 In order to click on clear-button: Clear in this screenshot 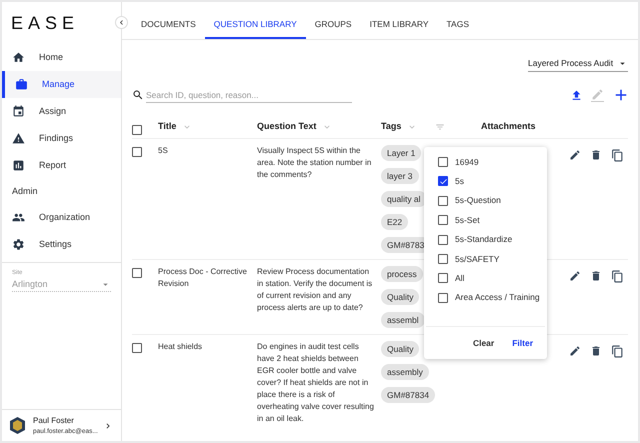, I will do `click(483, 343)`.